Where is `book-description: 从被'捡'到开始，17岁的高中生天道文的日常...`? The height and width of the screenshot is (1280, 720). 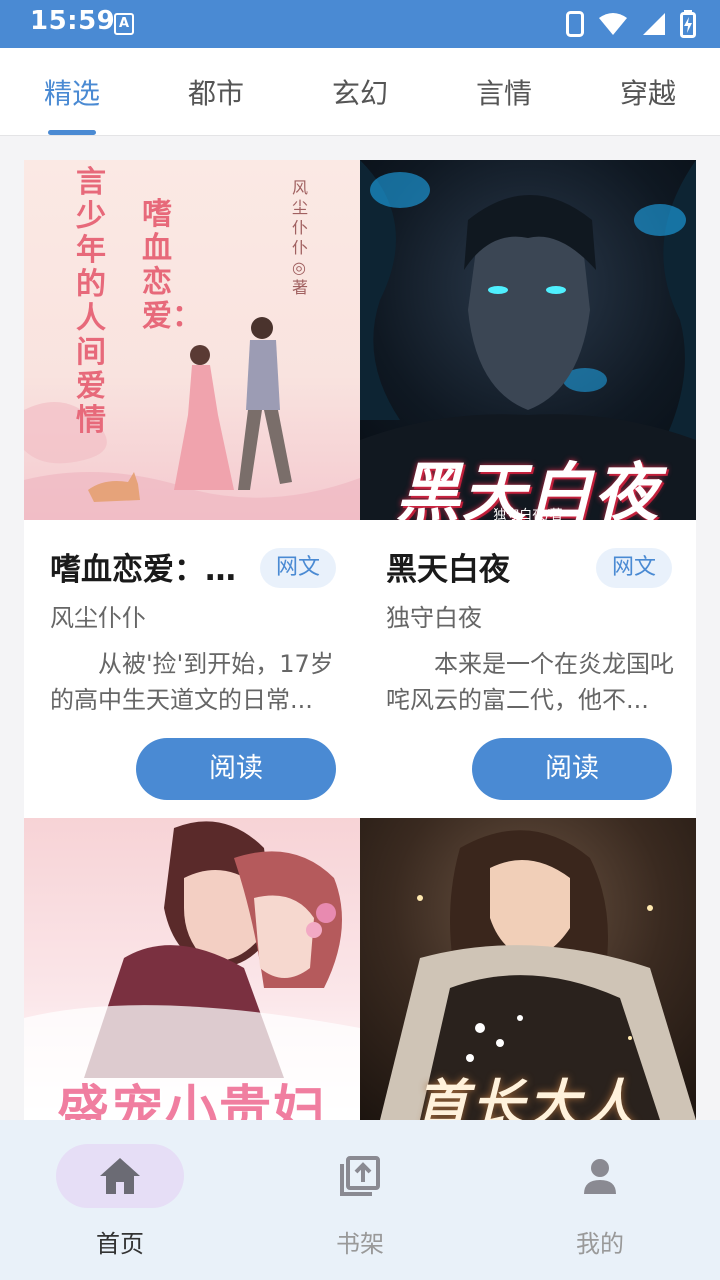
book-description: 从被'捡'到开始，17岁的高中生天道文的日常... is located at coordinates (192, 682).